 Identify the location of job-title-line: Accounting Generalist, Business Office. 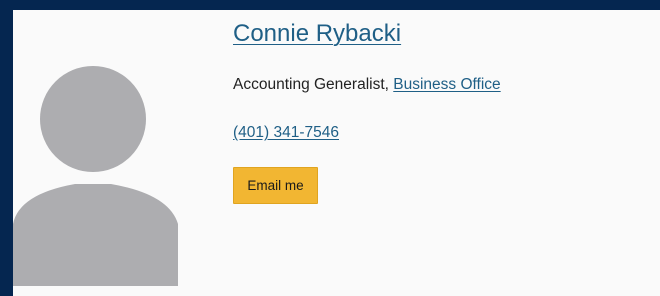
(367, 85).